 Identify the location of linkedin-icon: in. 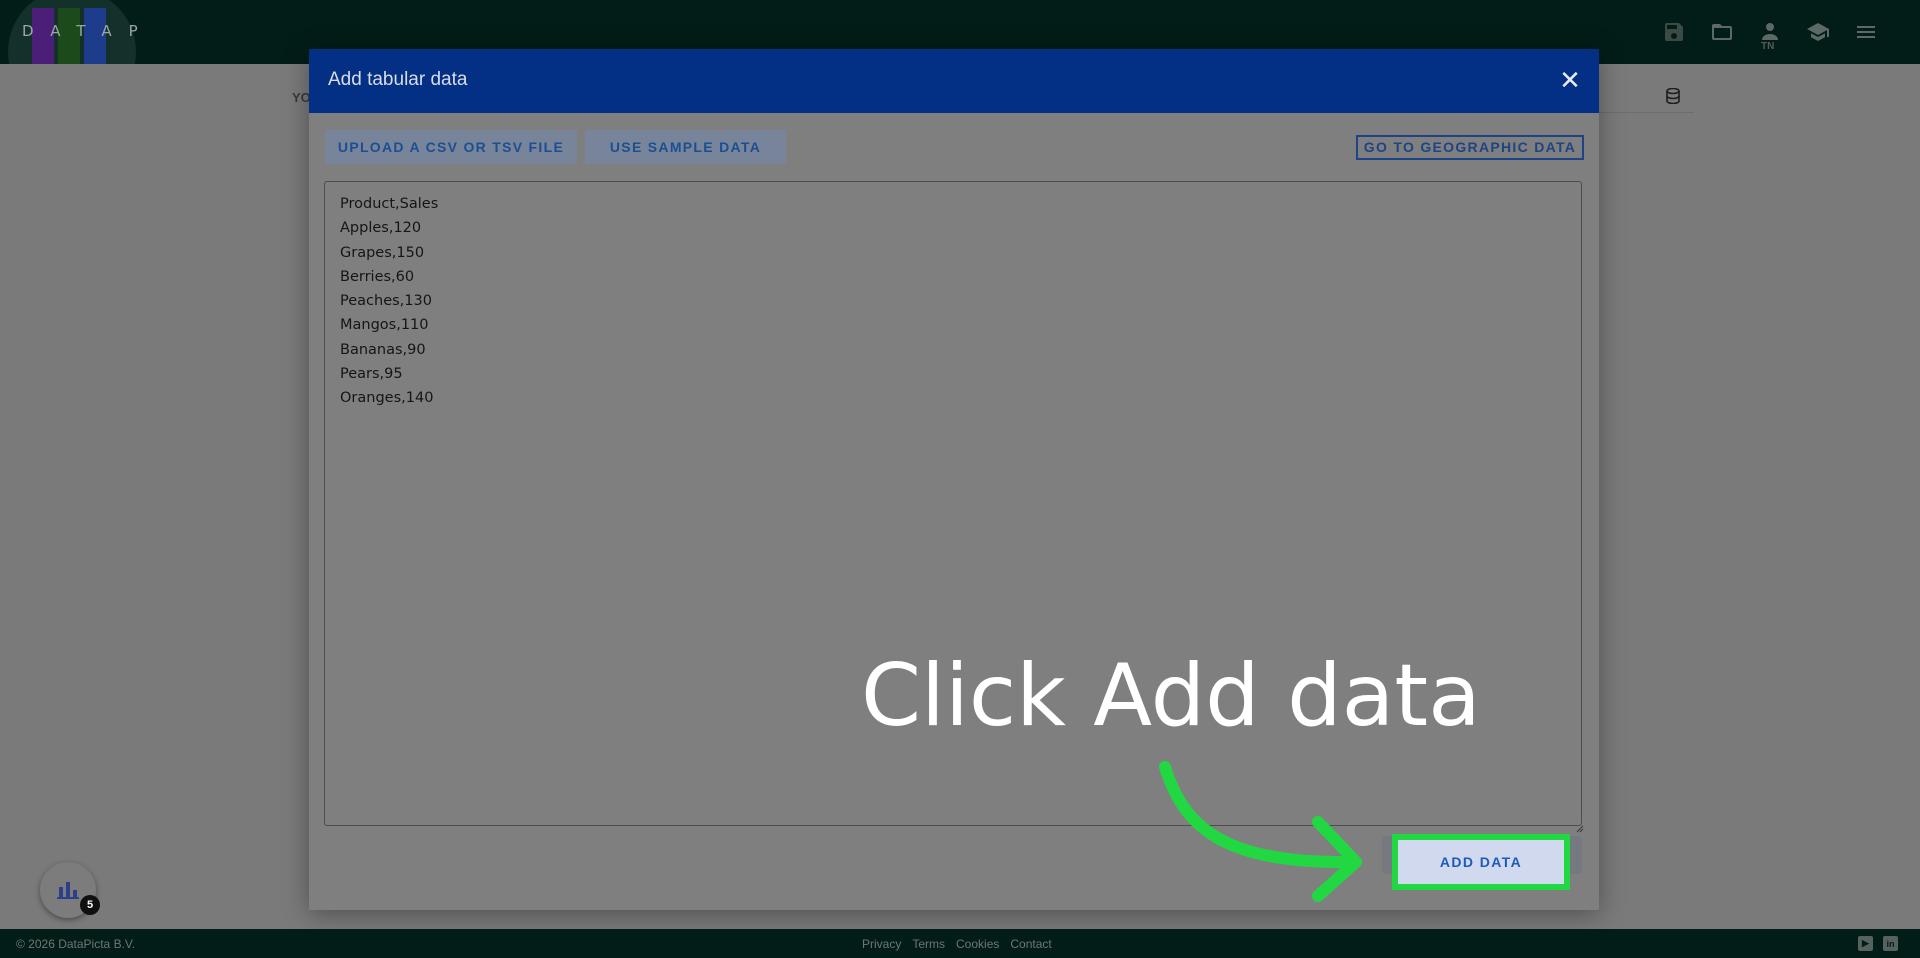
(1890, 943).